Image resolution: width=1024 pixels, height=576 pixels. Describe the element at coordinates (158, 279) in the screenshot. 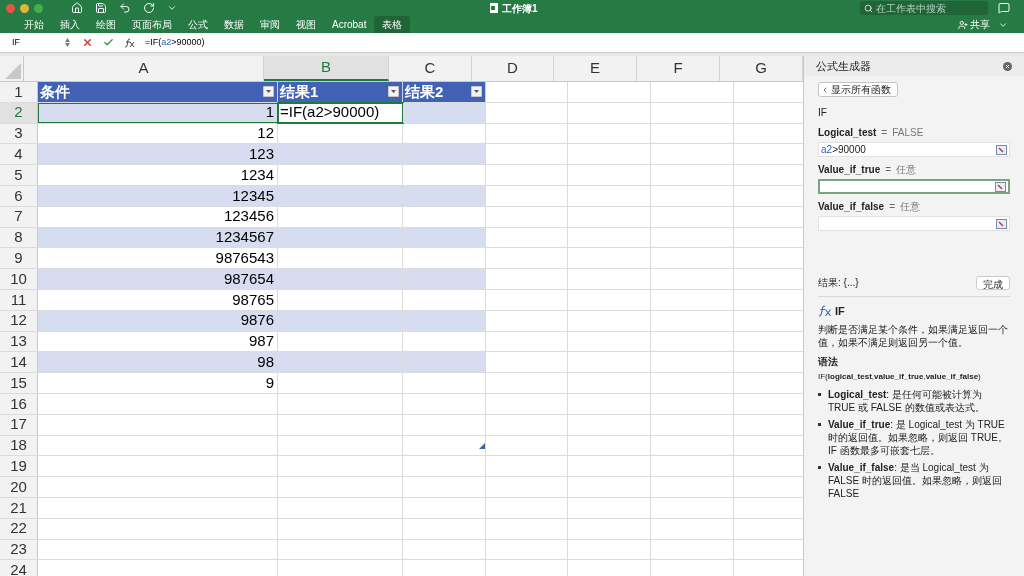

I see `table-cell: 987654` at that location.